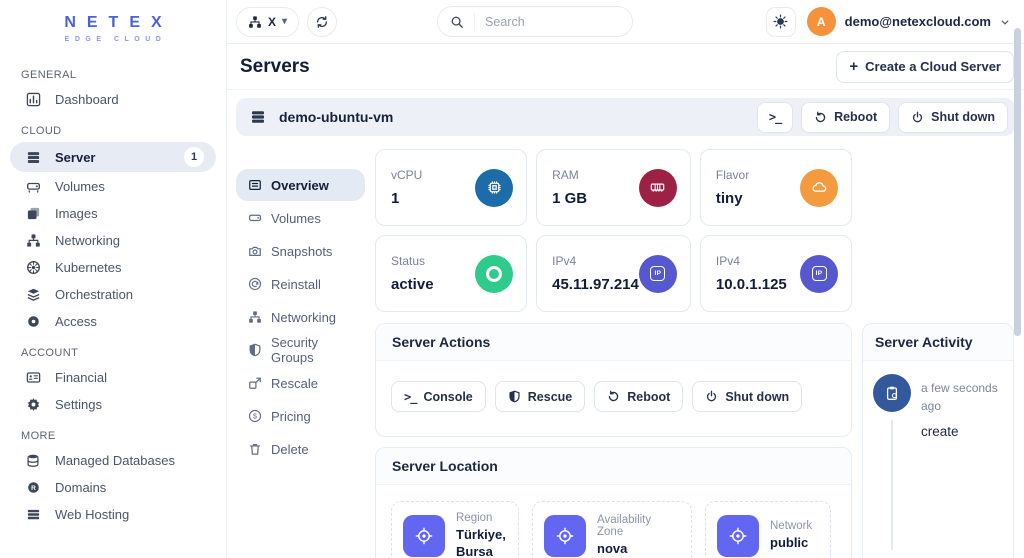 This screenshot has height=558, width=1024. What do you see at coordinates (789, 543) in the screenshot?
I see `location-value: public` at bounding box center [789, 543].